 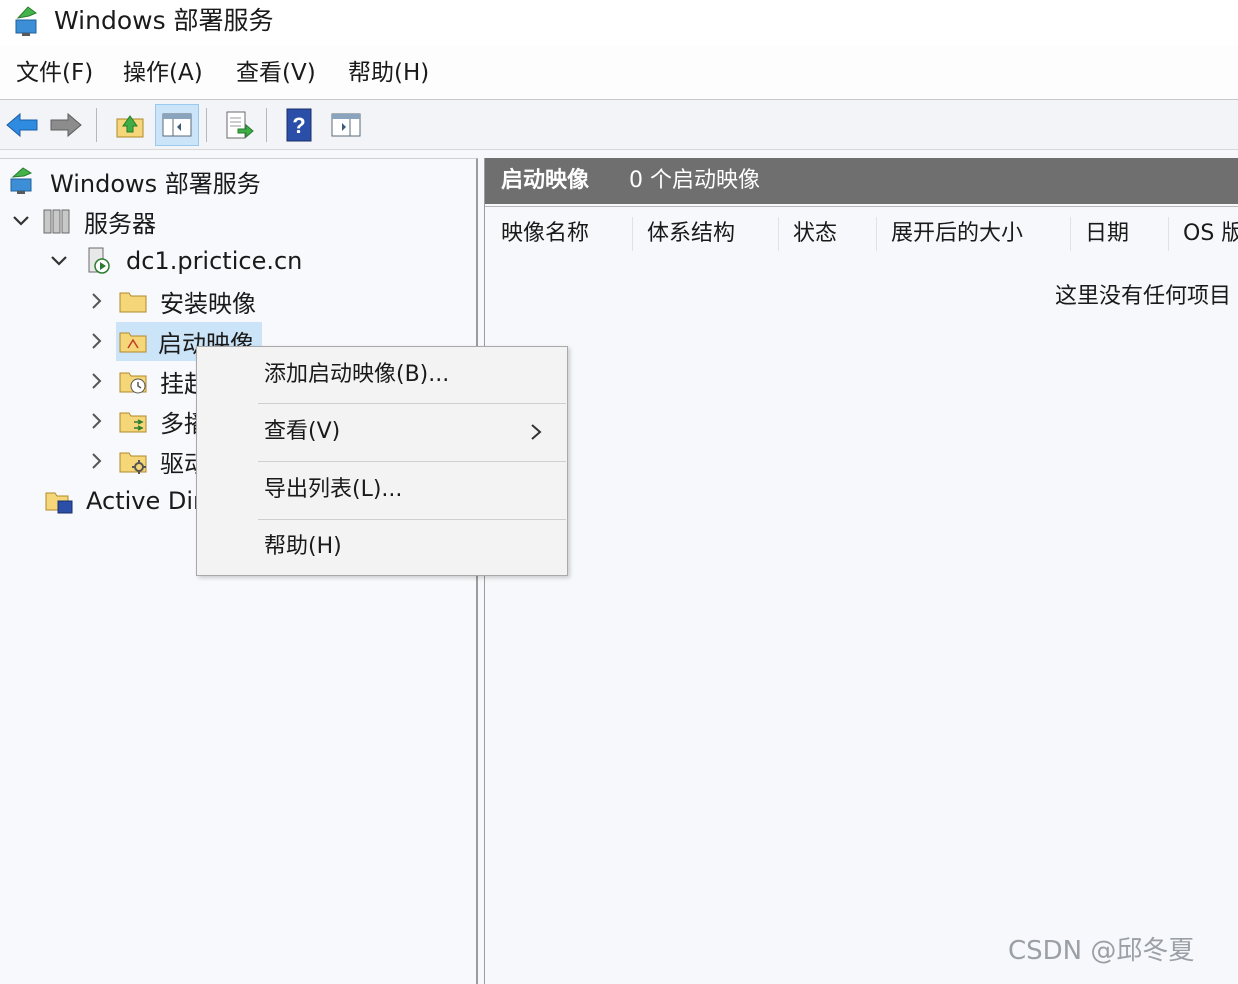 I want to click on tree-item-label: Windows 部署服务, so click(x=155, y=183).